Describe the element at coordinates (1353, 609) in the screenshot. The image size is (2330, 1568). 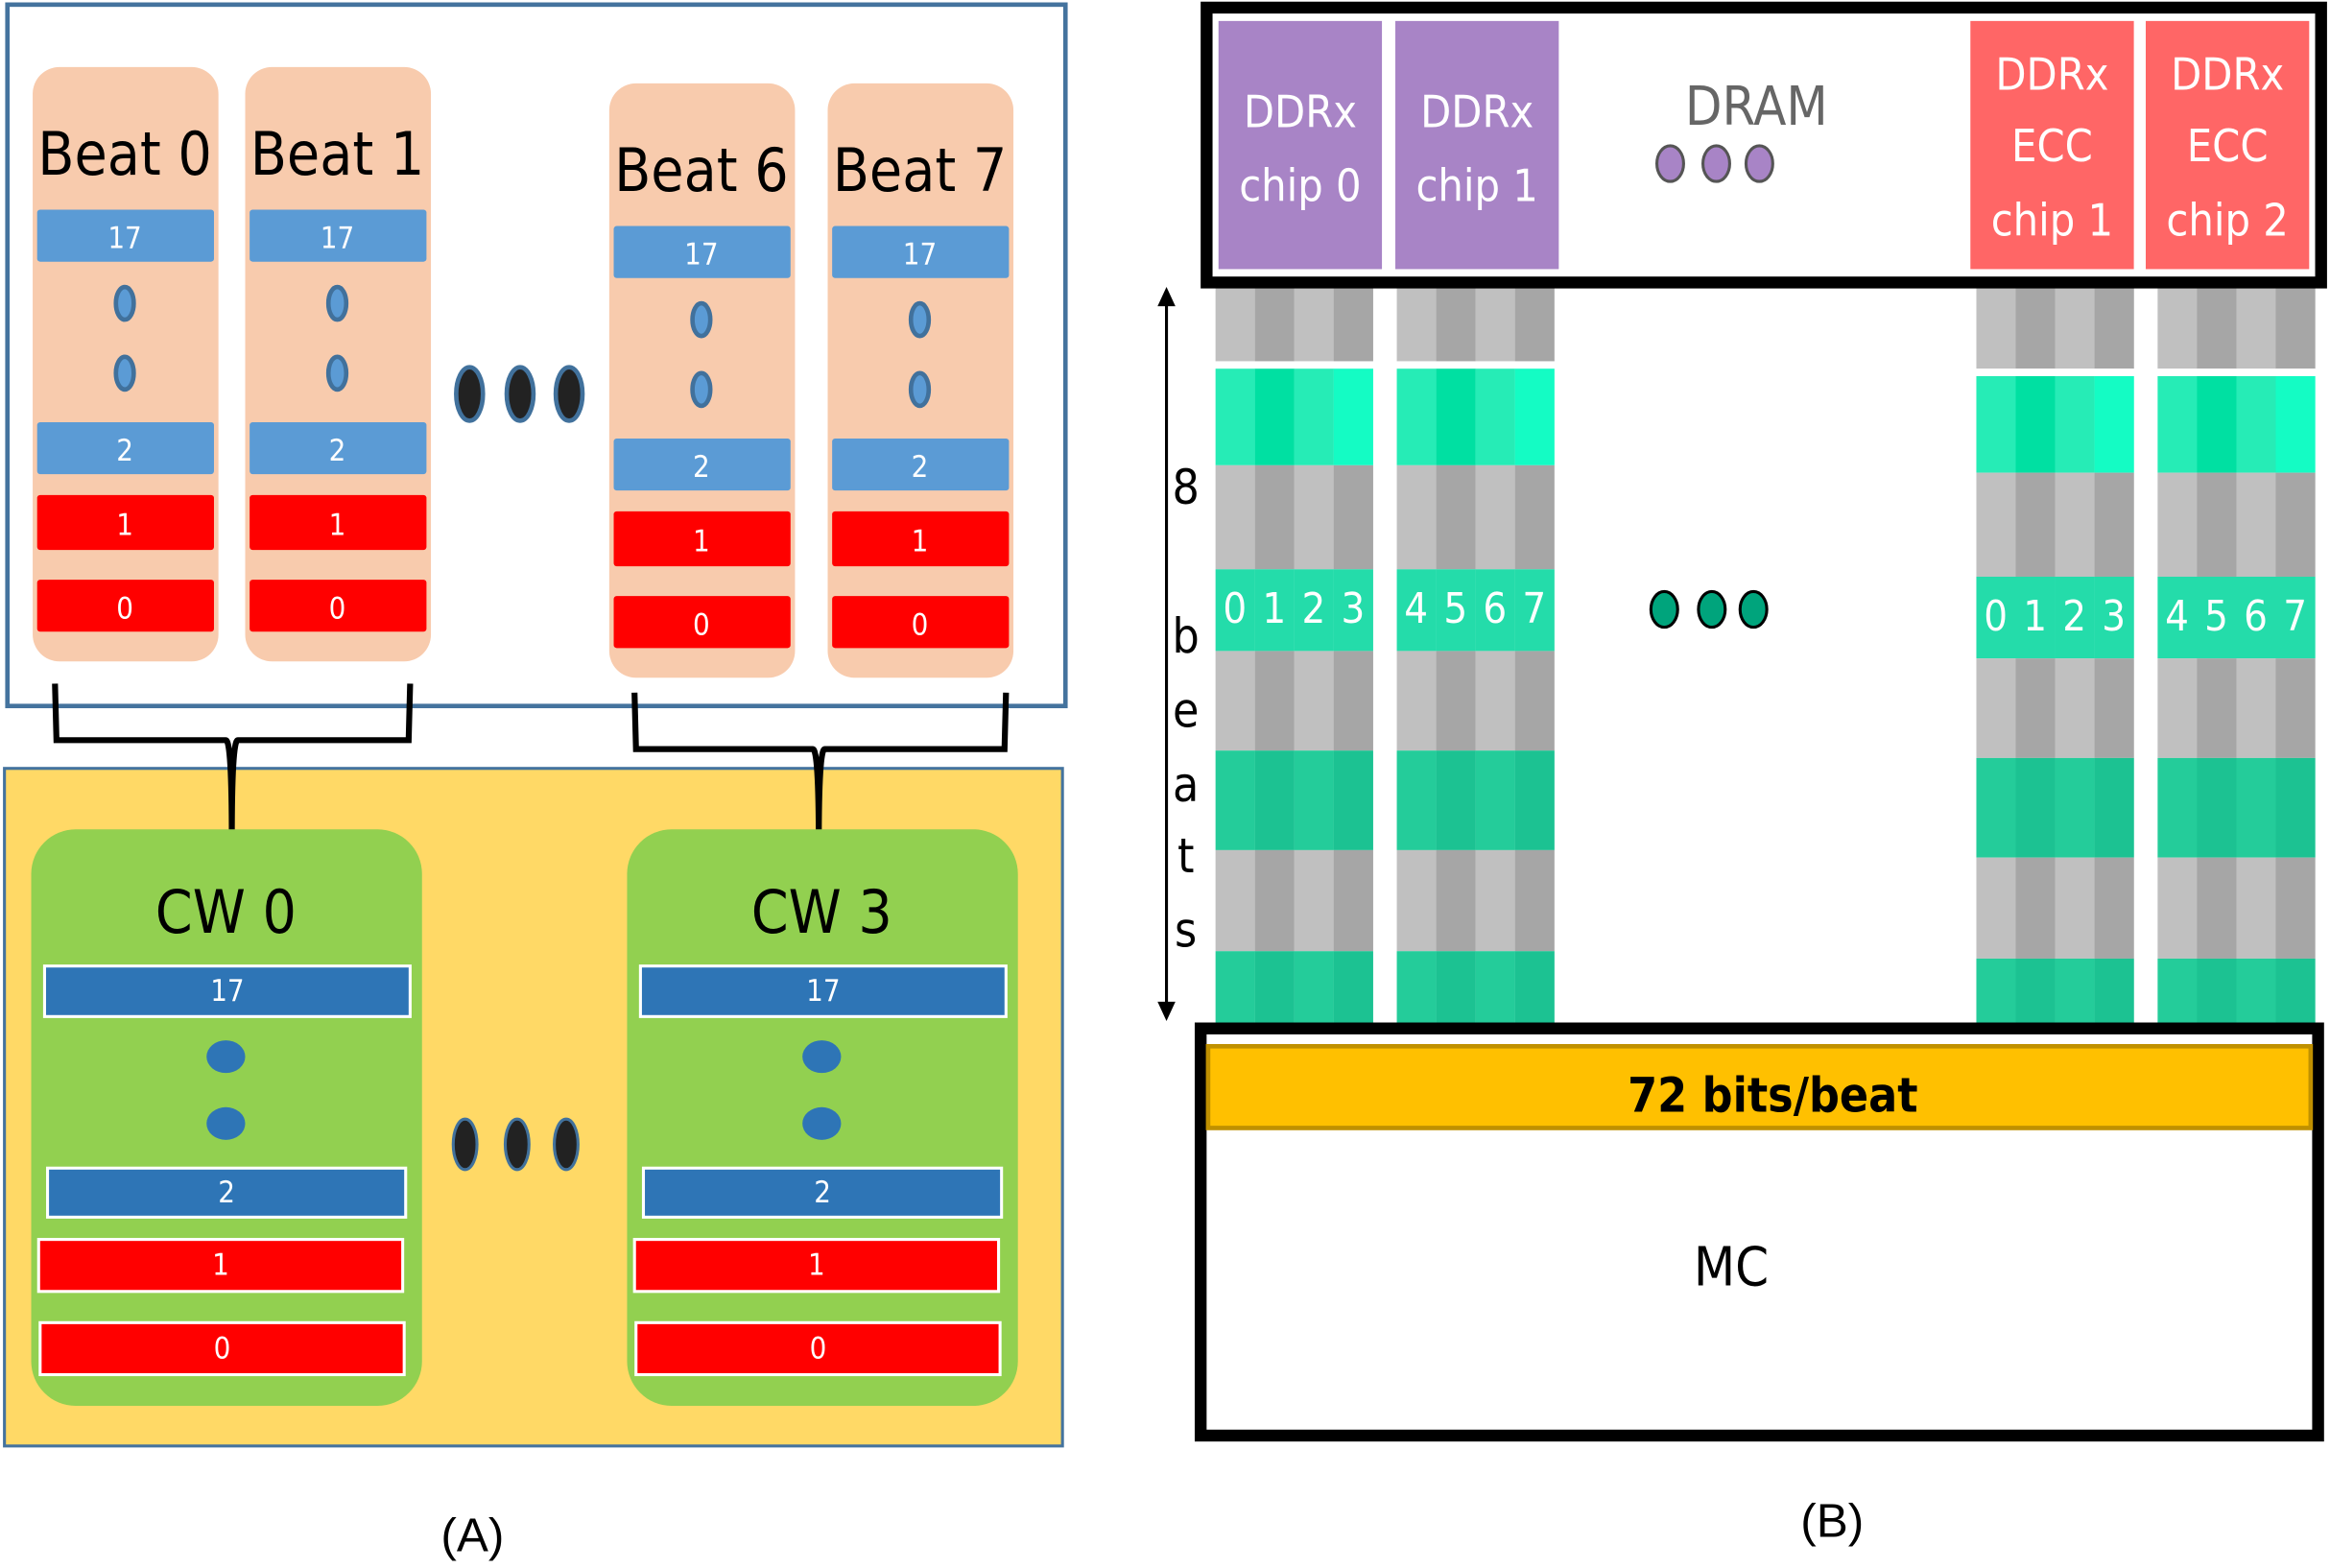
I see `bit-index-label: 3` at that location.